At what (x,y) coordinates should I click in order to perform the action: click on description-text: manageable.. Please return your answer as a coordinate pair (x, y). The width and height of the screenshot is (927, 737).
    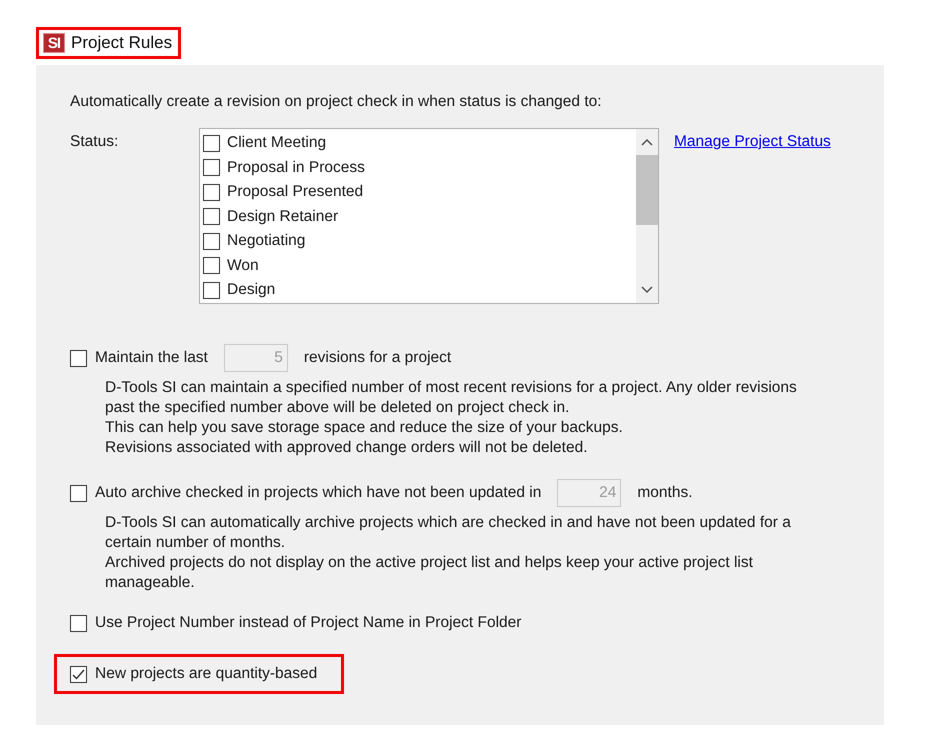
    Looking at the image, I should click on (150, 583).